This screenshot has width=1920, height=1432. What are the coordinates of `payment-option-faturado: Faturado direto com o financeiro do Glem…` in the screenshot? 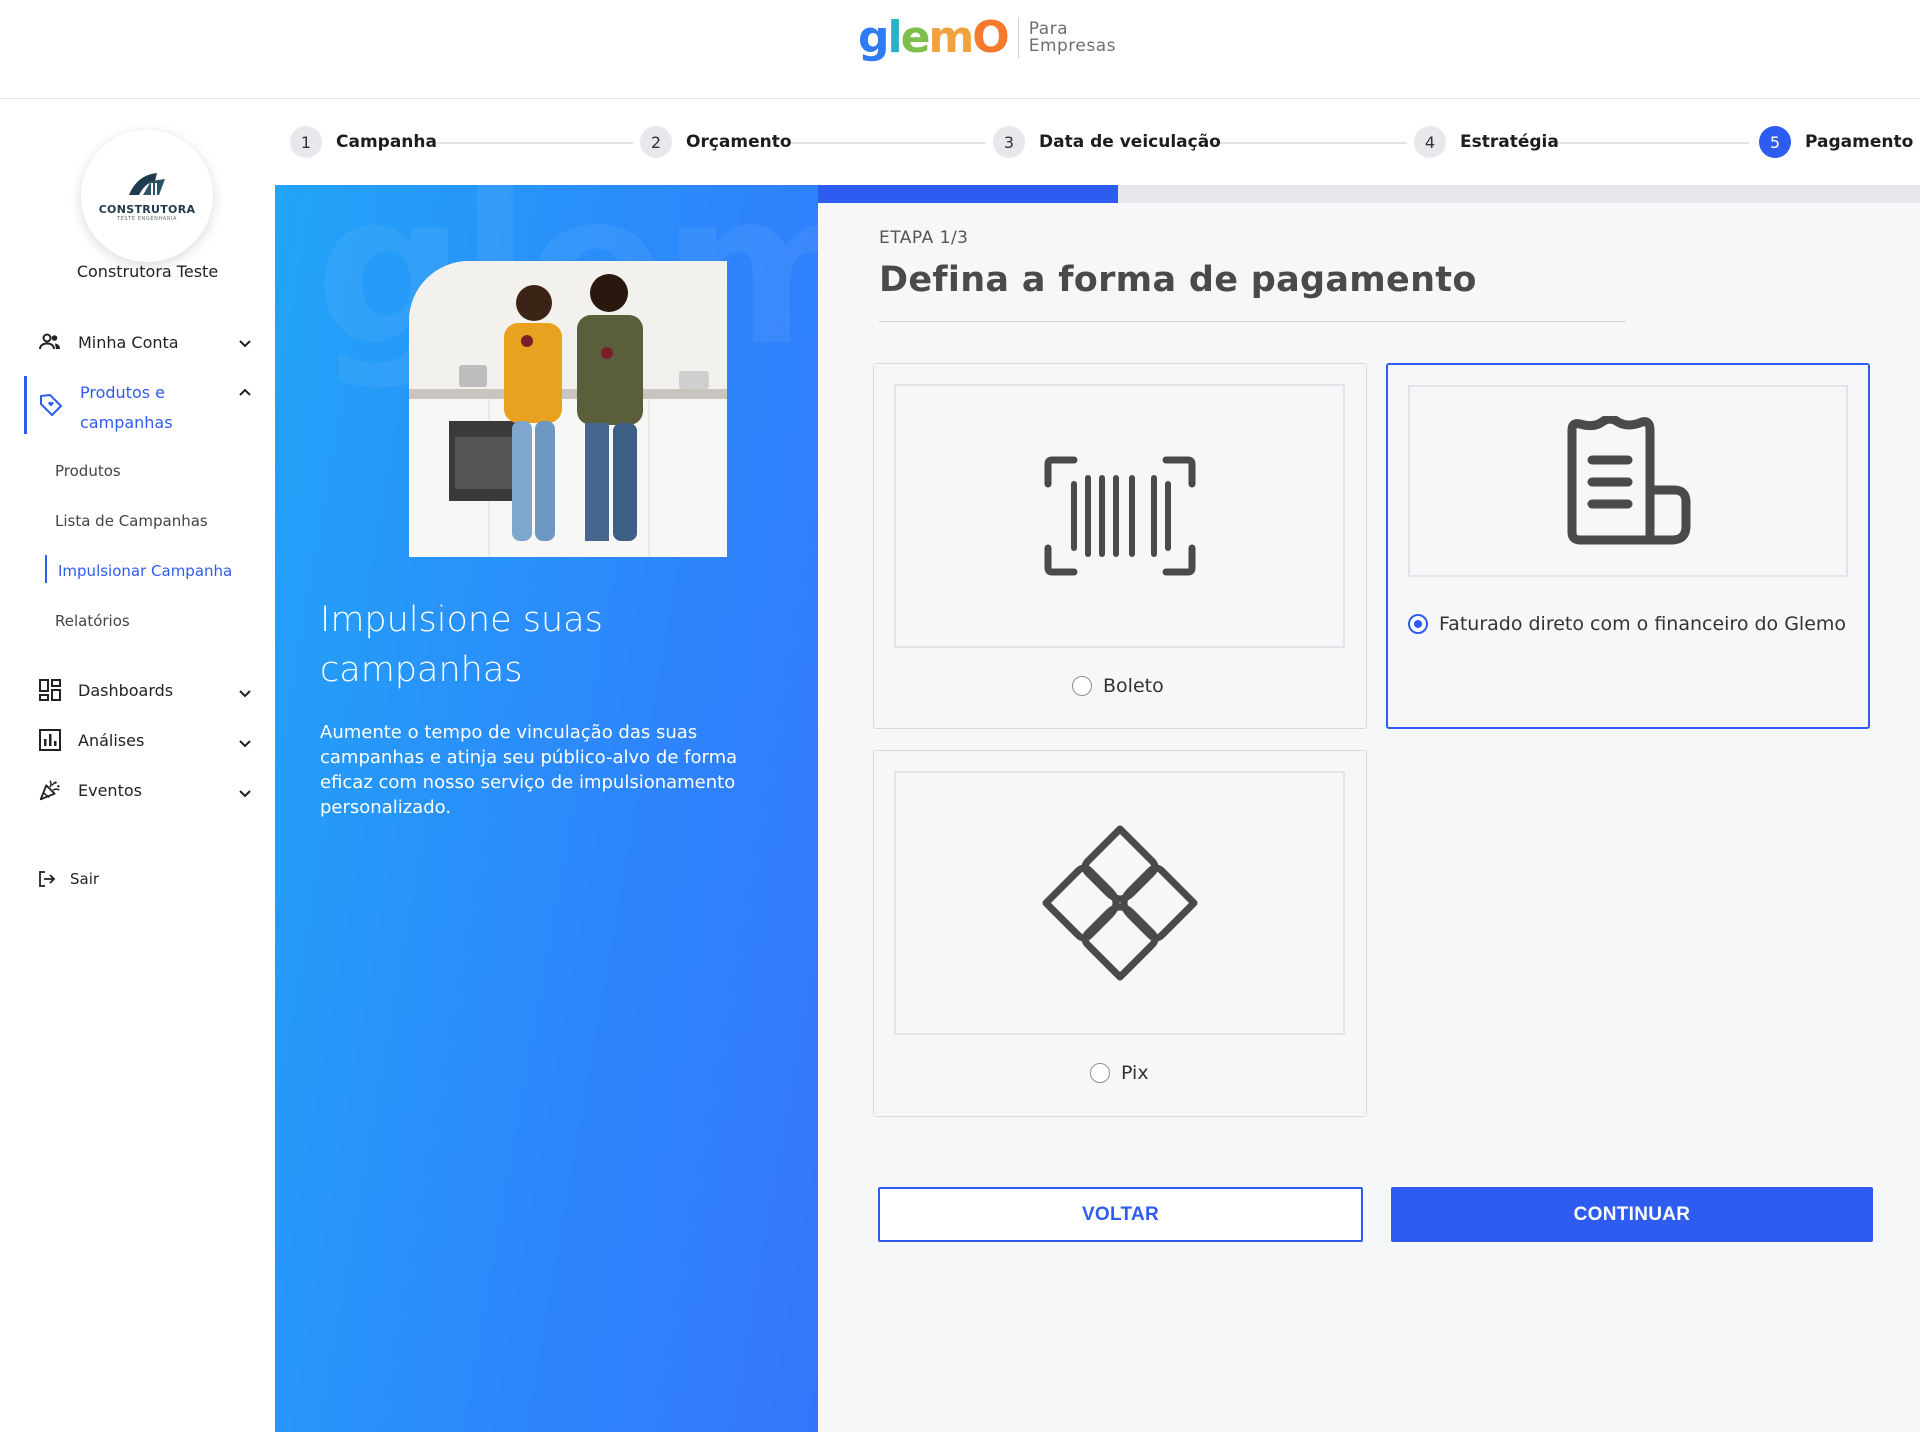 It's located at (1628, 546).